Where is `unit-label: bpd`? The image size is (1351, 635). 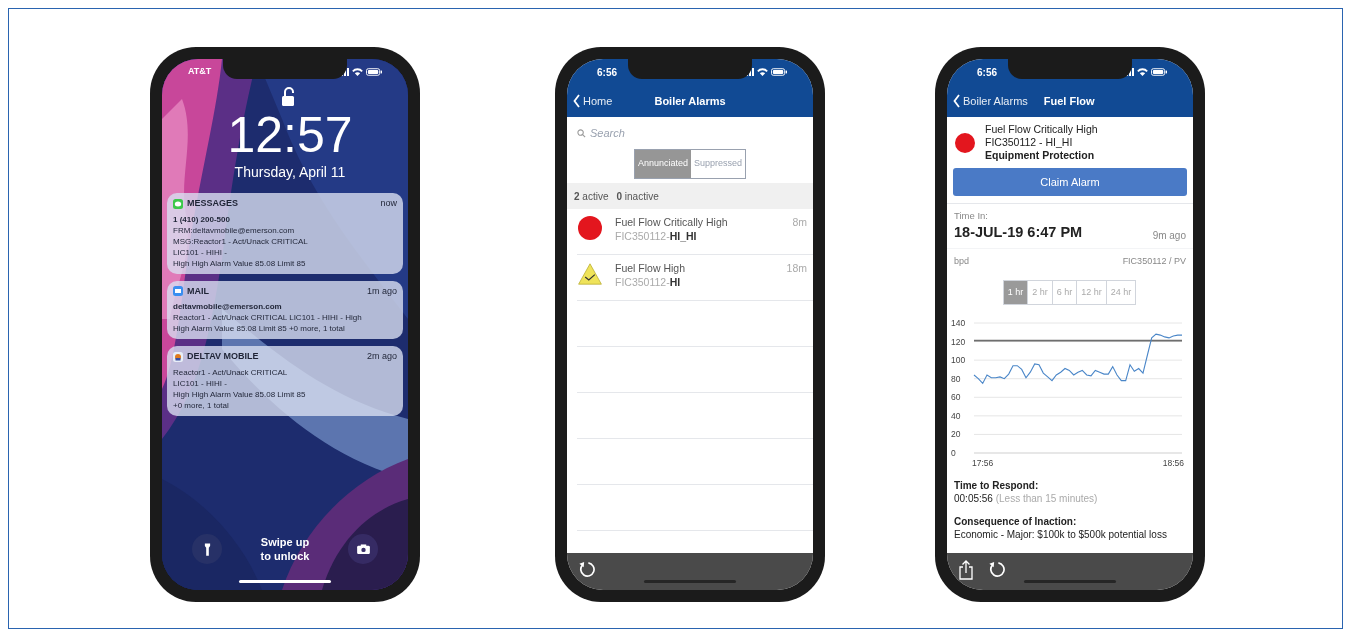 unit-label: bpd is located at coordinates (962, 261).